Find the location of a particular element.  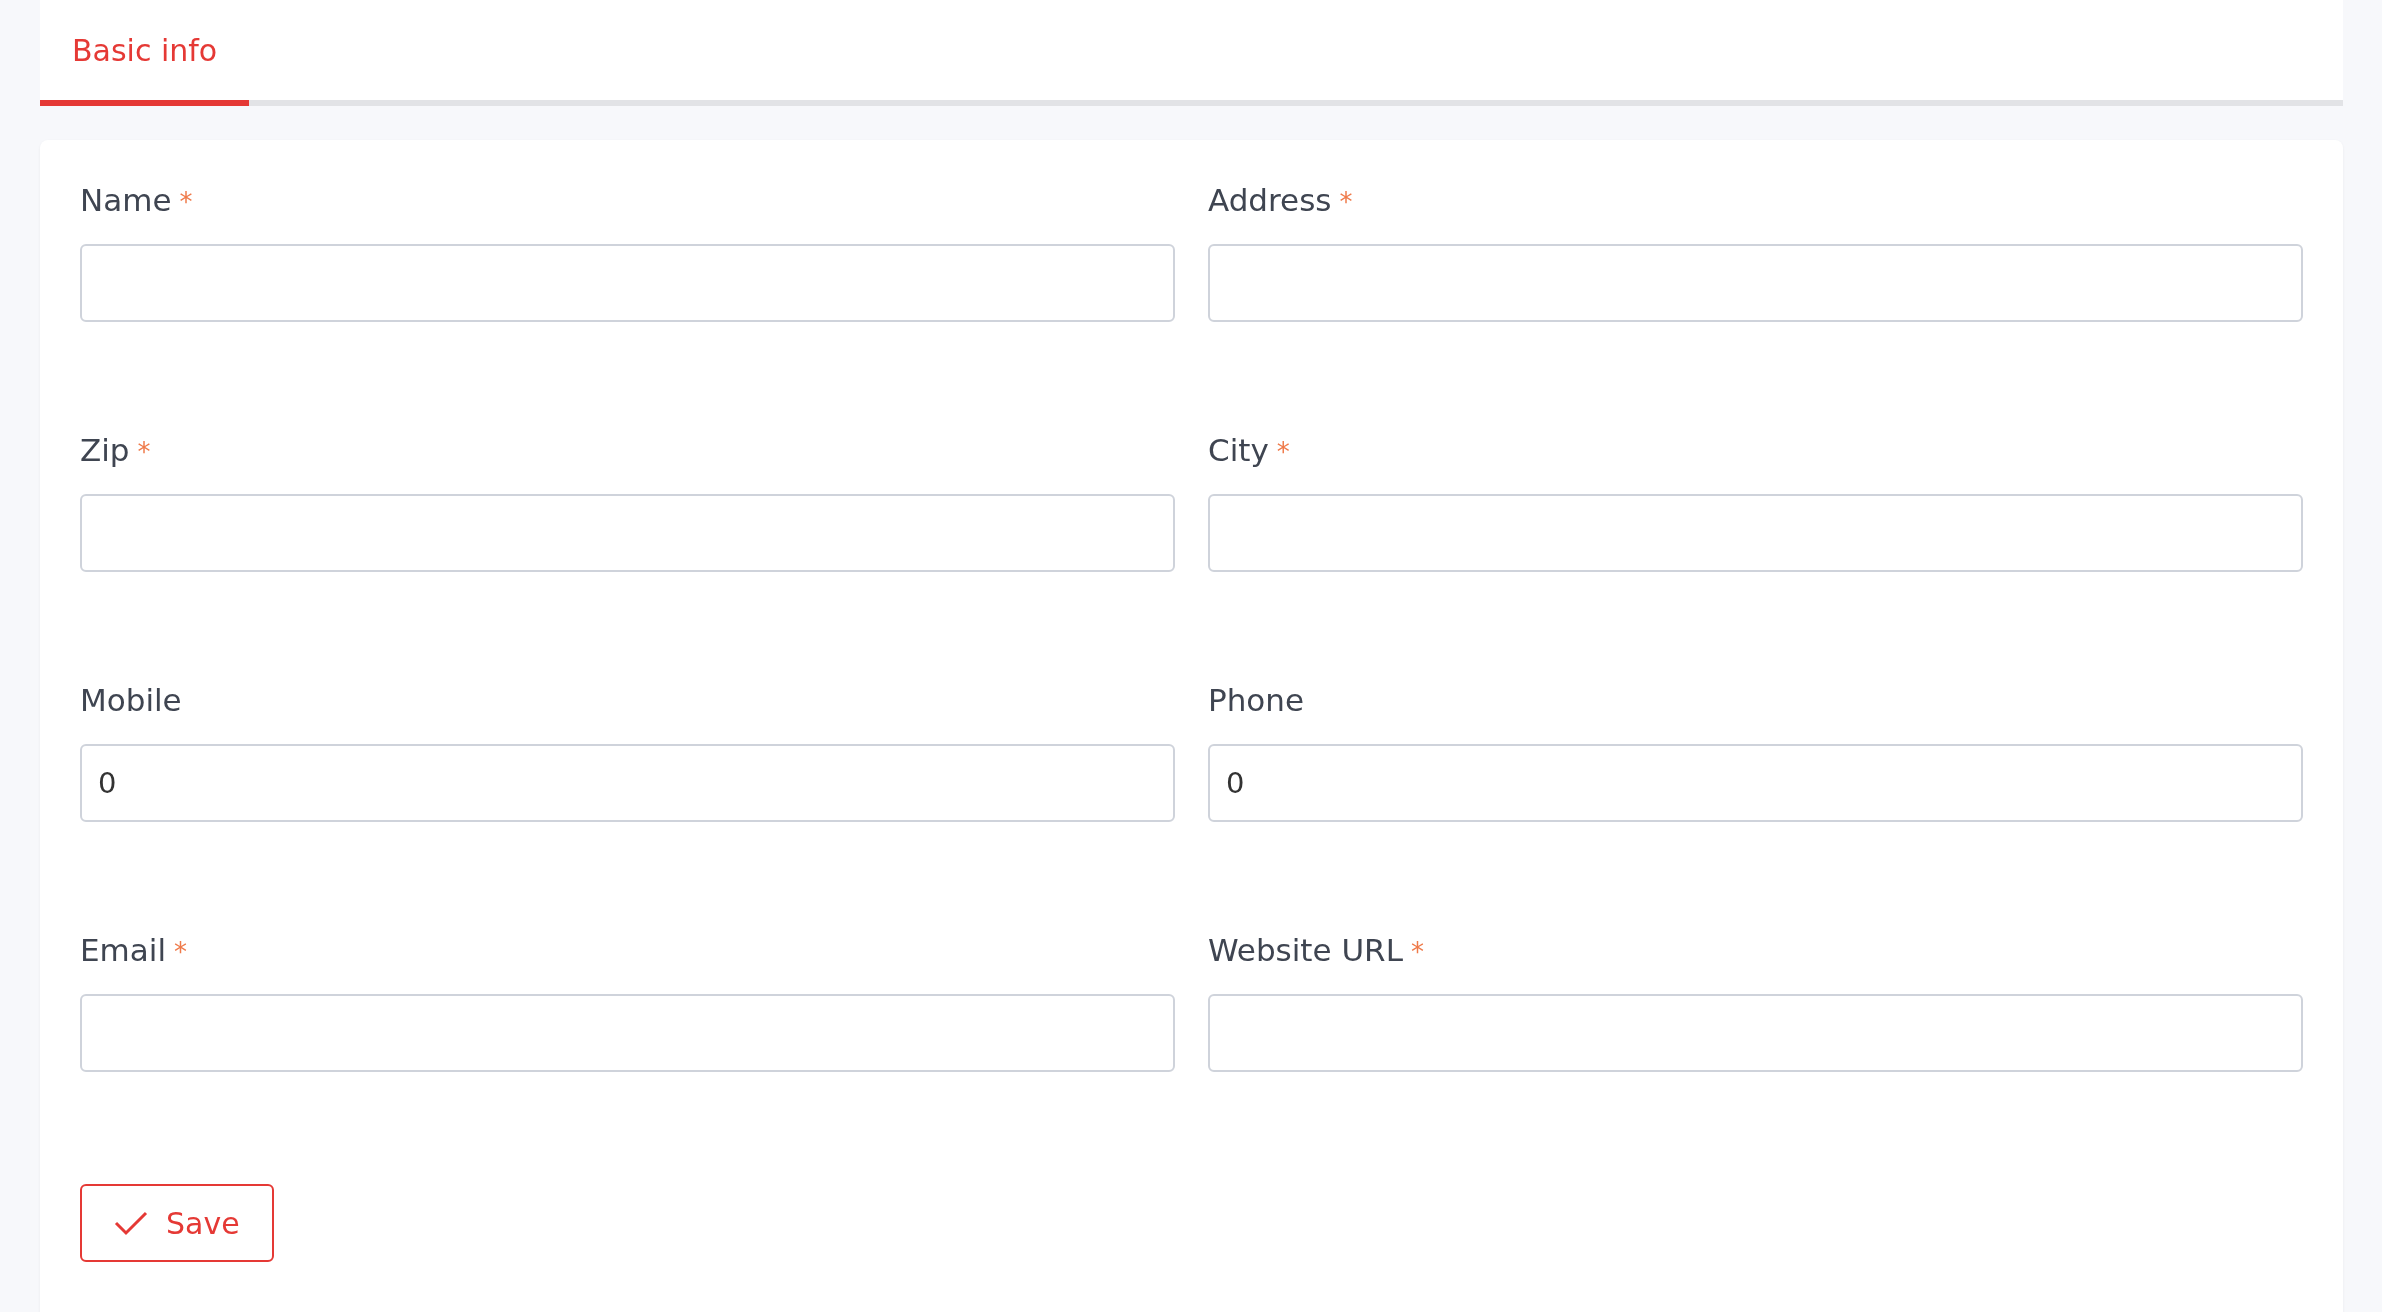

field-label: Phone is located at coordinates (1256, 700).